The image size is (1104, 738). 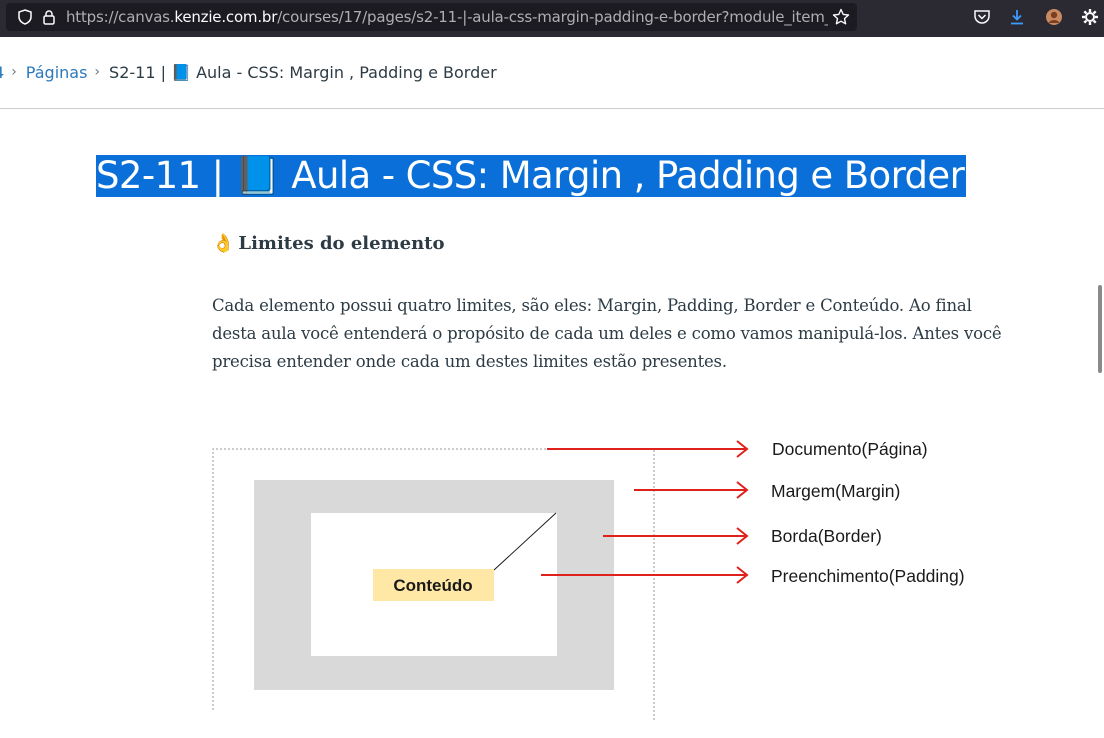 What do you see at coordinates (826, 536) in the screenshot?
I see `label-borda: Borda(Border)` at bounding box center [826, 536].